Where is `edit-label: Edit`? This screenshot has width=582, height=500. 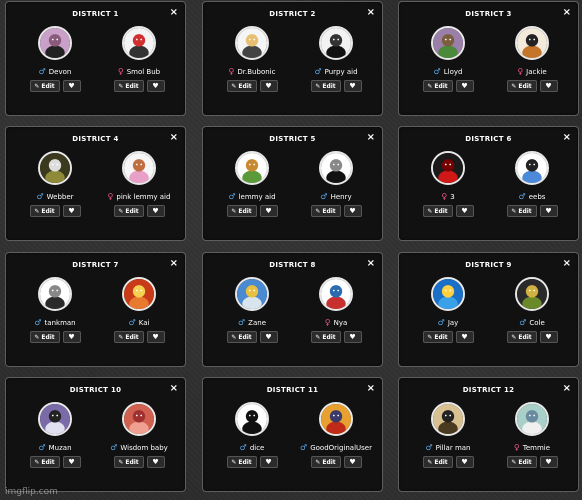
edit-label: Edit is located at coordinates (525, 211).